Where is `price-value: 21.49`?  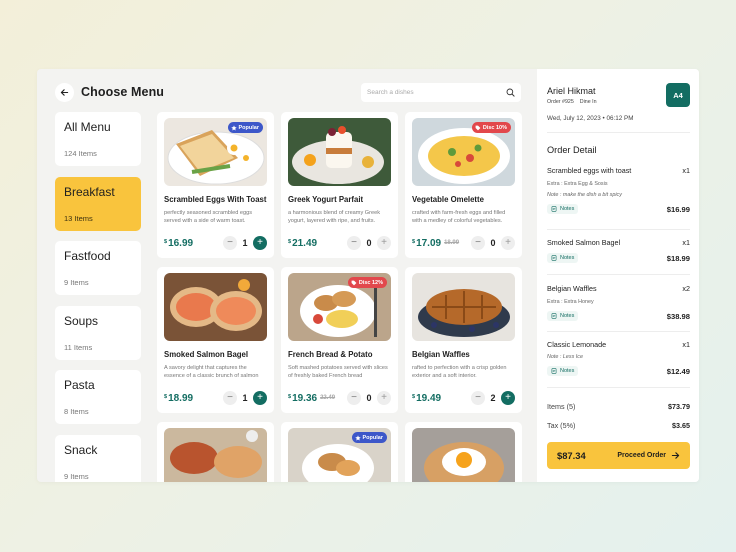 price-value: 21.49 is located at coordinates (305, 243).